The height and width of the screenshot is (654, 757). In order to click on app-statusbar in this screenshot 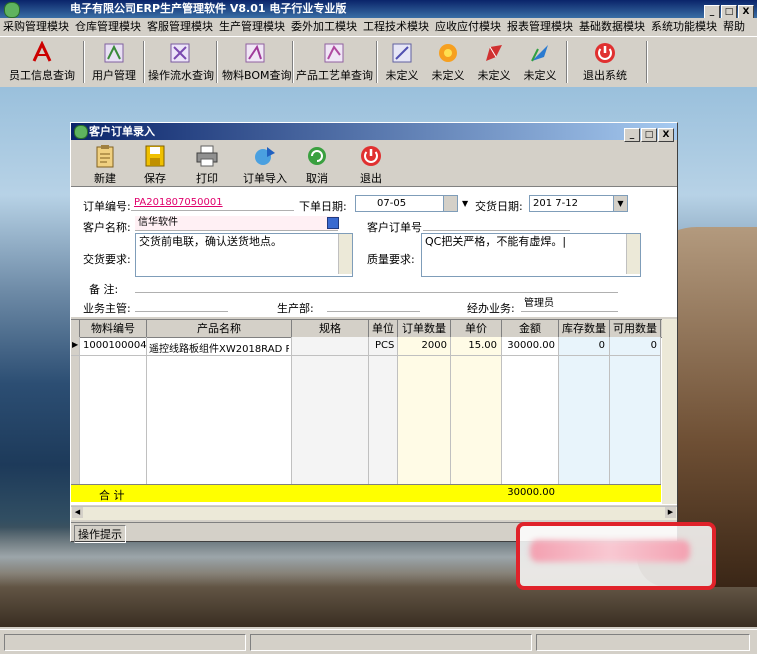, I will do `click(378, 641)`.